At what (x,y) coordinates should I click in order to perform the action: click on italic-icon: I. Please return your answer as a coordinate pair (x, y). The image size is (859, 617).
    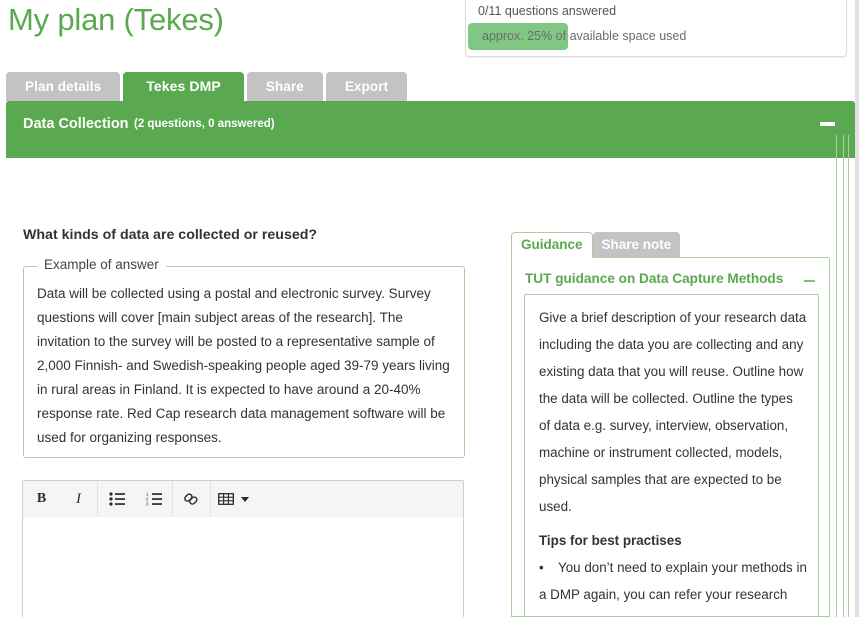
    Looking at the image, I should click on (78, 499).